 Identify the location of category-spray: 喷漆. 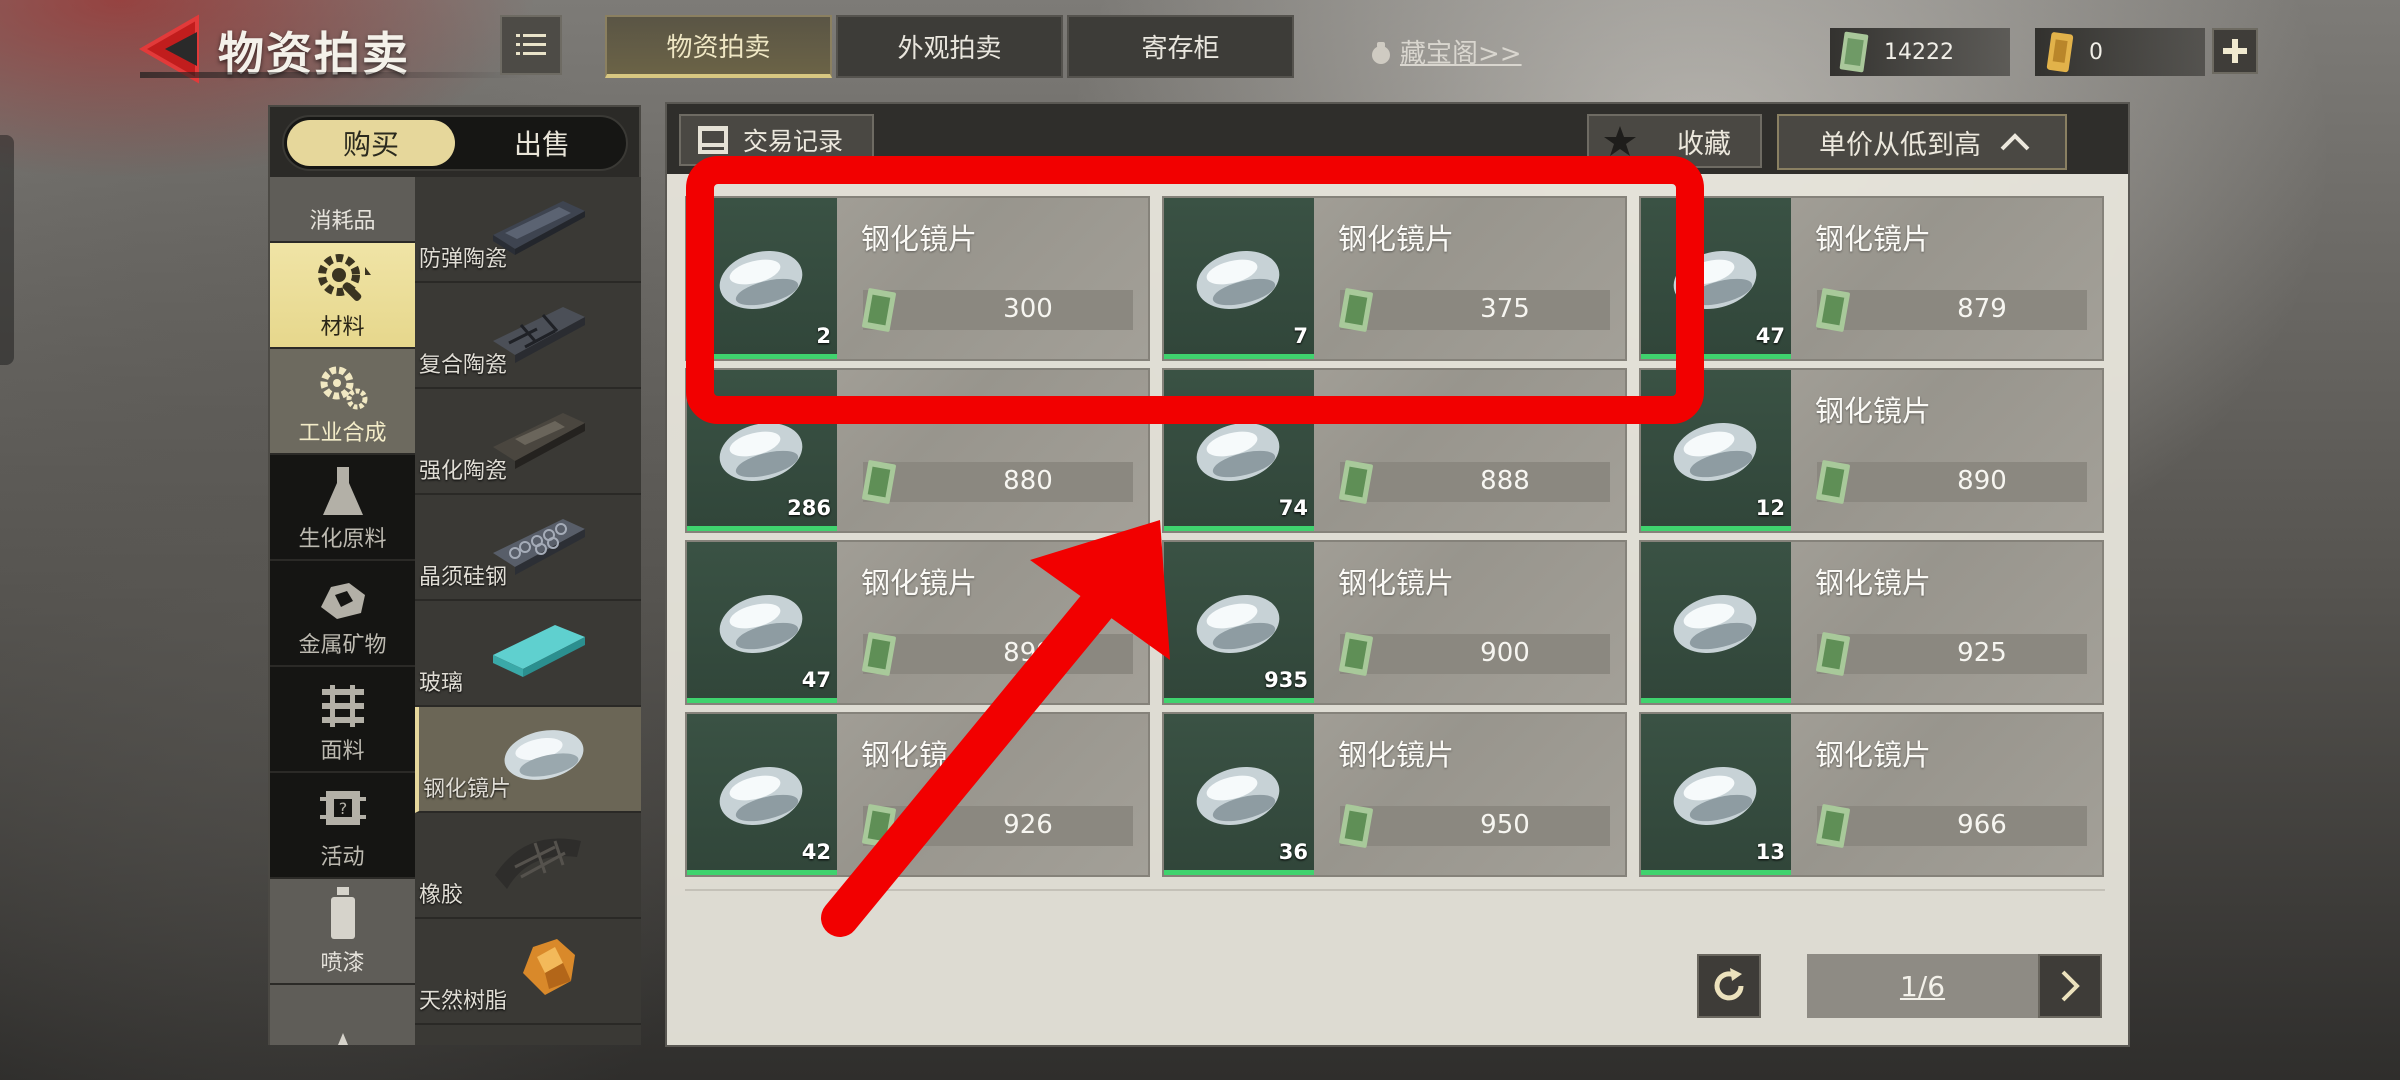
(342, 932).